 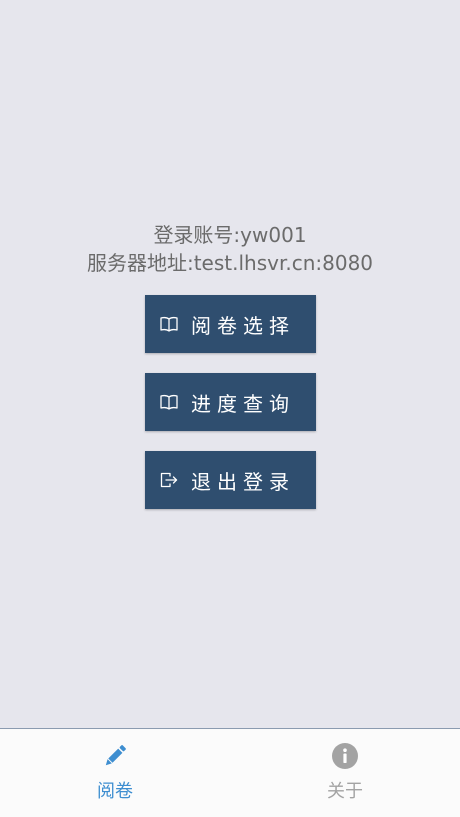 I want to click on progress-query-label: 进度查询, so click(x=243, y=403).